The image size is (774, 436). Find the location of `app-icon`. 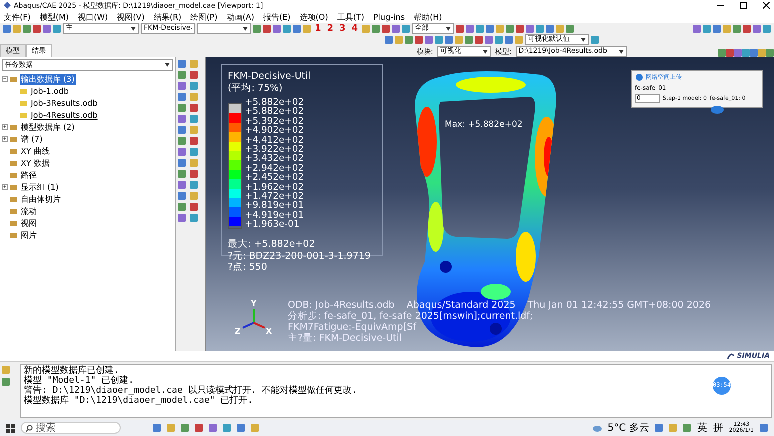

app-icon is located at coordinates (7, 5).